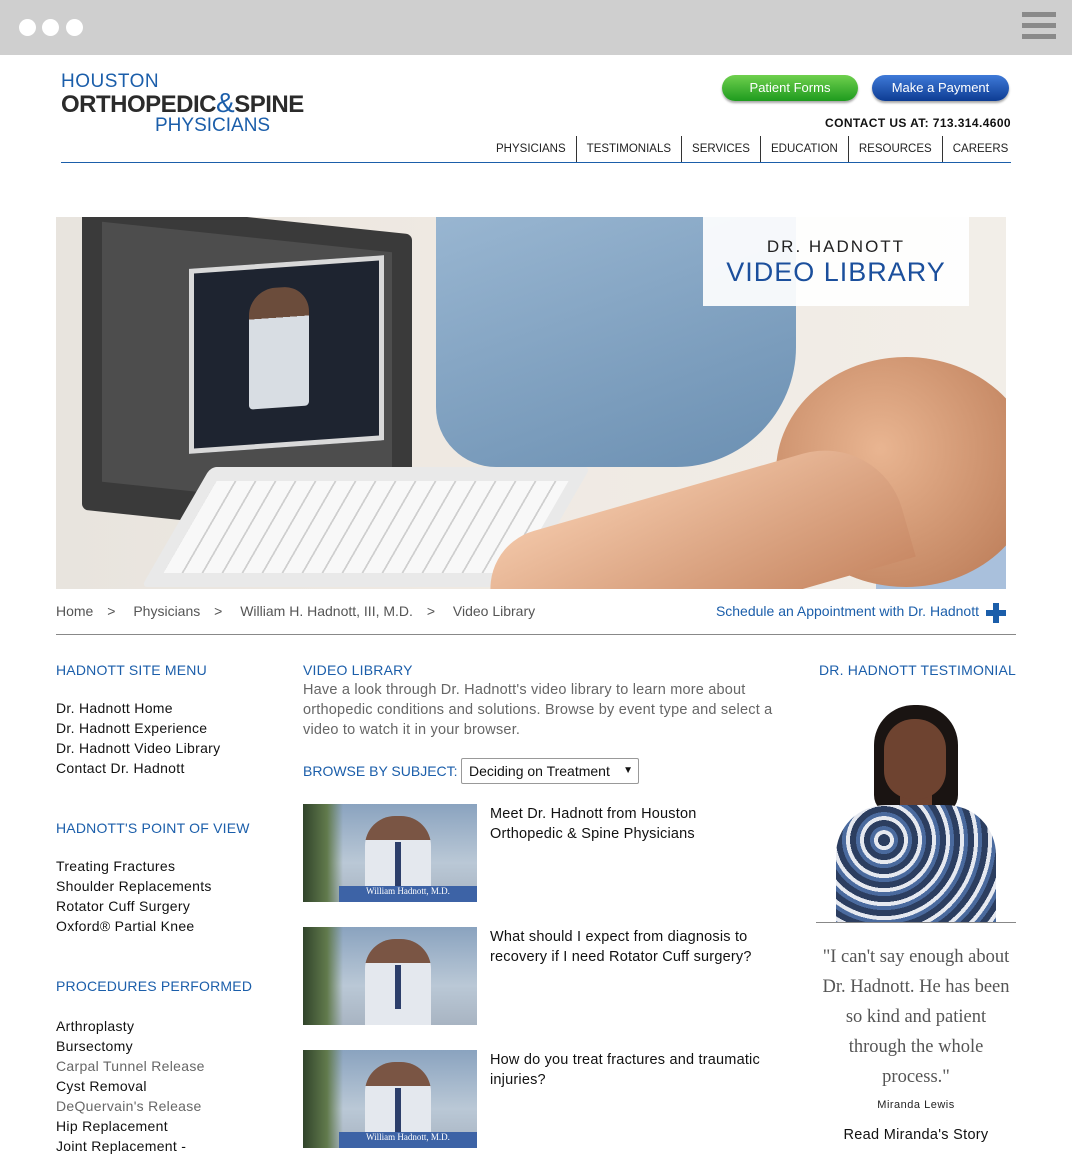  What do you see at coordinates (916, 1135) in the screenshot?
I see `read-story-link: Read Miranda's Story` at bounding box center [916, 1135].